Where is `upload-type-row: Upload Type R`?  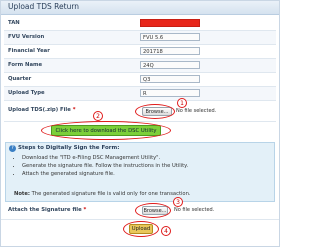 upload-type-row: Upload Type R is located at coordinates (140, 94).